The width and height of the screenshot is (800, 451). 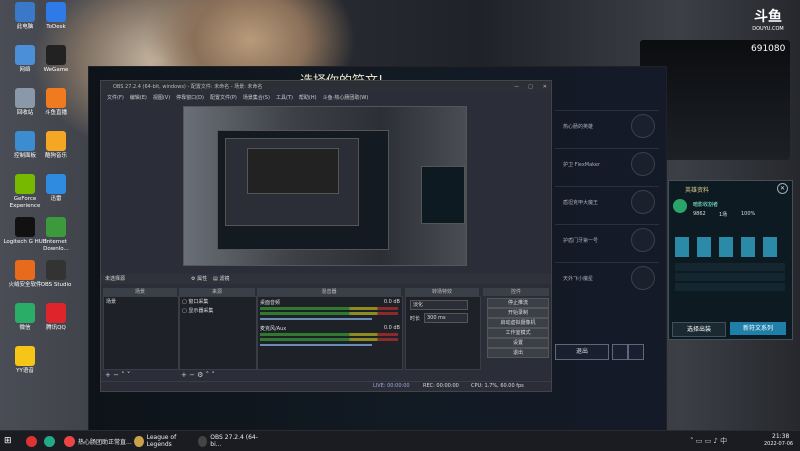 I want to click on exit-button: 退出, so click(x=582, y=352).